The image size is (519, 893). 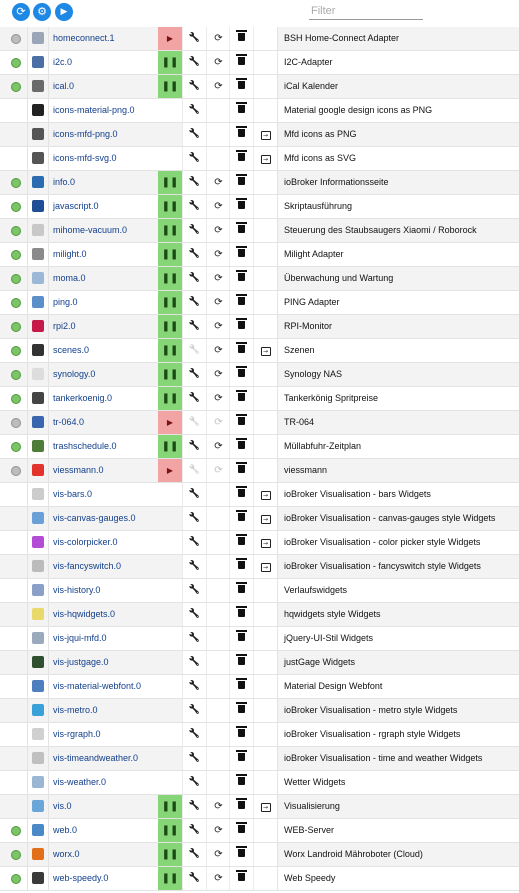 What do you see at coordinates (105, 470) in the screenshot?
I see `adapter-name: viessmann.0` at bounding box center [105, 470].